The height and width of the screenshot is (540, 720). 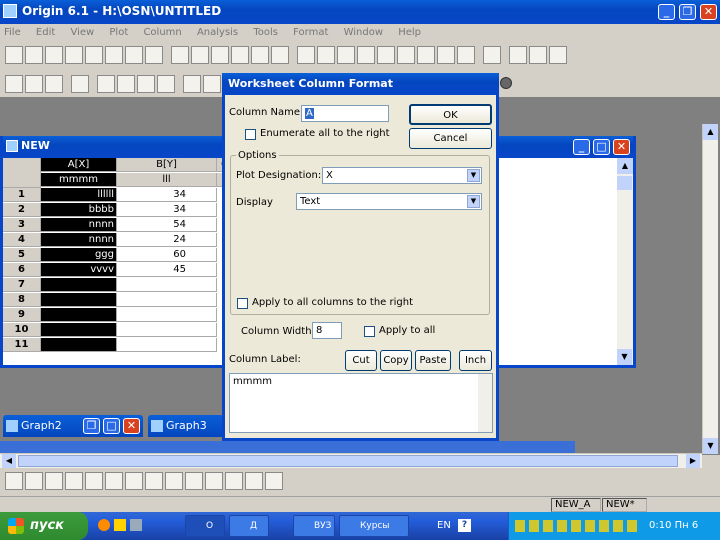 I want to click on new-notes-icon, so click(x=154, y=55).